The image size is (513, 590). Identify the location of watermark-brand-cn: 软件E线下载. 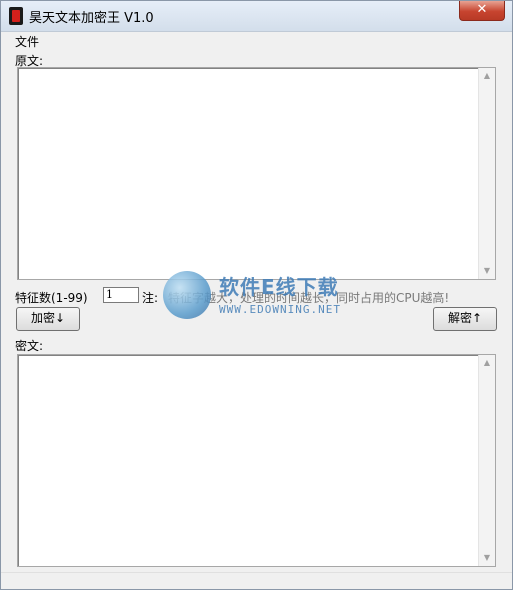
(279, 287).